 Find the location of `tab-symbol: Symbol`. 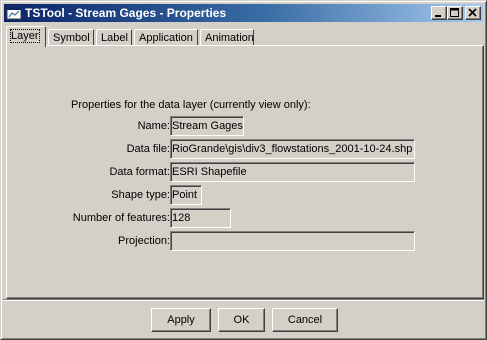

tab-symbol: Symbol is located at coordinates (71, 37).